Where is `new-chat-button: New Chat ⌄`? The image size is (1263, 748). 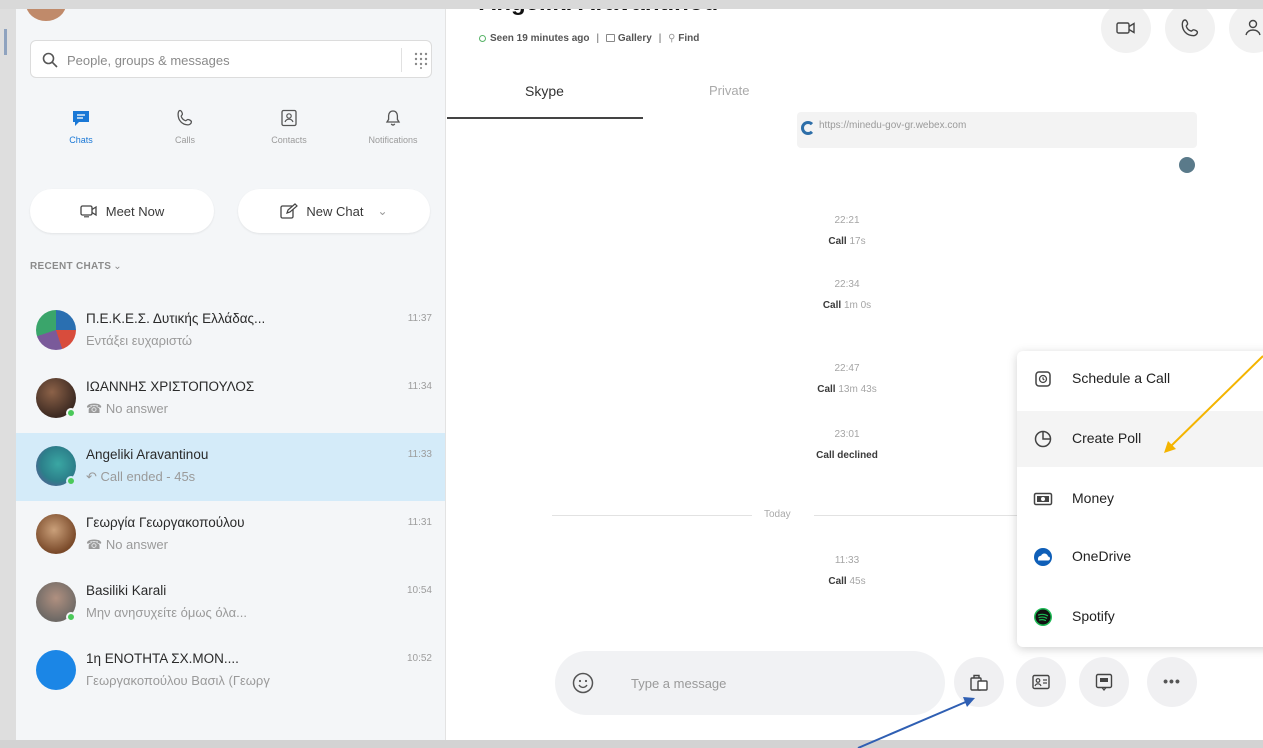 new-chat-button: New Chat ⌄ is located at coordinates (334, 211).